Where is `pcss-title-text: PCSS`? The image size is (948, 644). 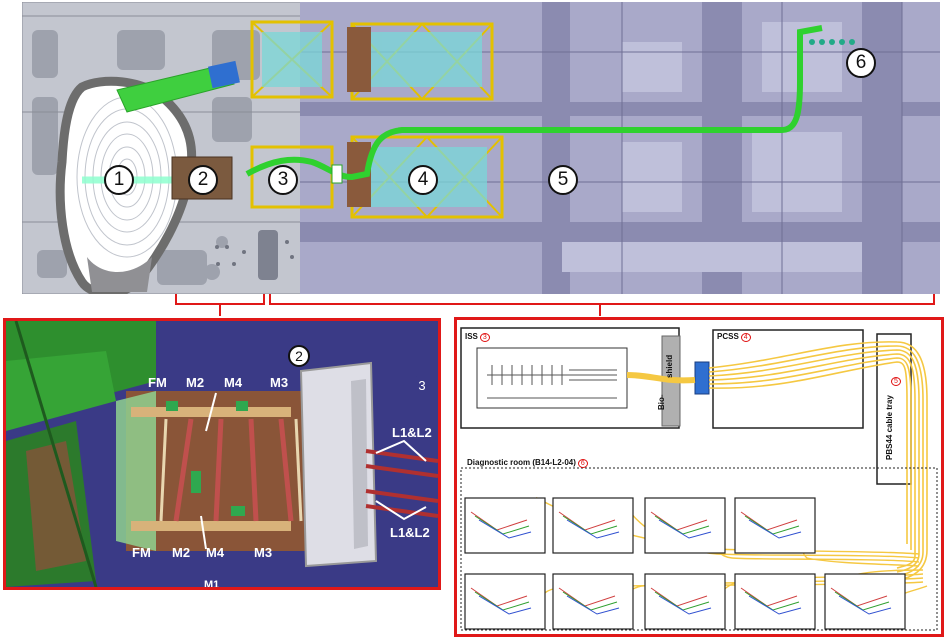
pcss-title-text: PCSS is located at coordinates (728, 336).